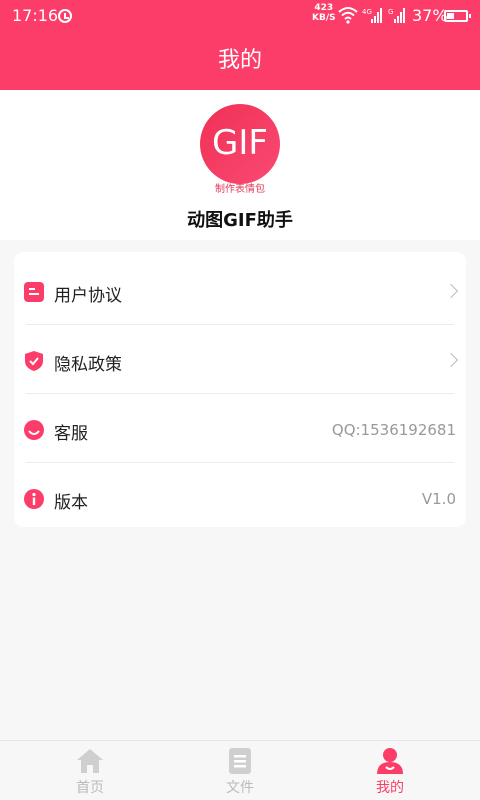 This screenshot has width=480, height=800. Describe the element at coordinates (34, 430) in the screenshot. I see `smile-icon` at that location.